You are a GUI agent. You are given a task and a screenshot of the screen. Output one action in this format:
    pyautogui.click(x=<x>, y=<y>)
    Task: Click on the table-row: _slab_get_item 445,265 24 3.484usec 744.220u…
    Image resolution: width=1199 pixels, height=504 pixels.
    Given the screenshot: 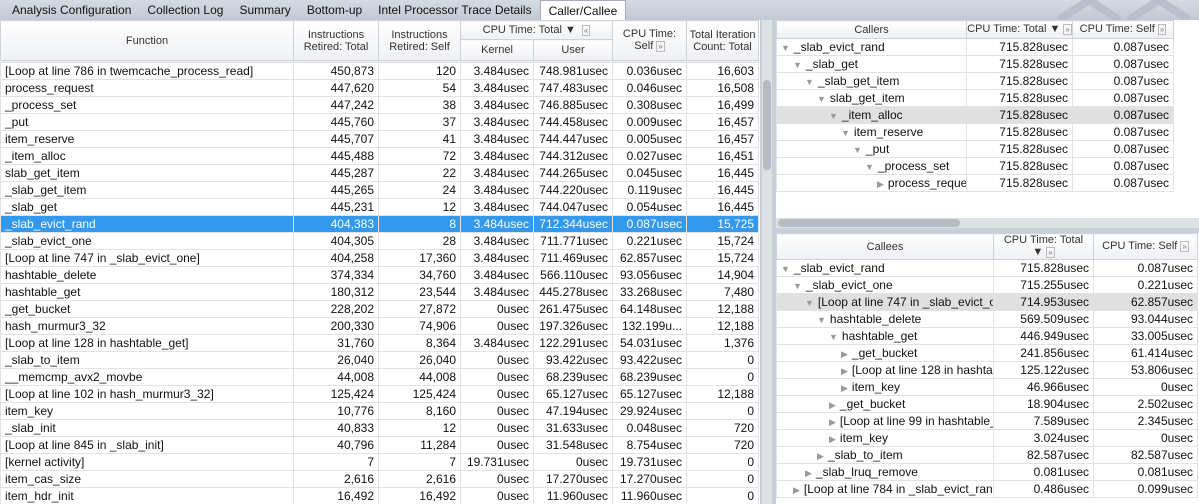 What is the action you would take?
    pyautogui.click(x=380, y=190)
    